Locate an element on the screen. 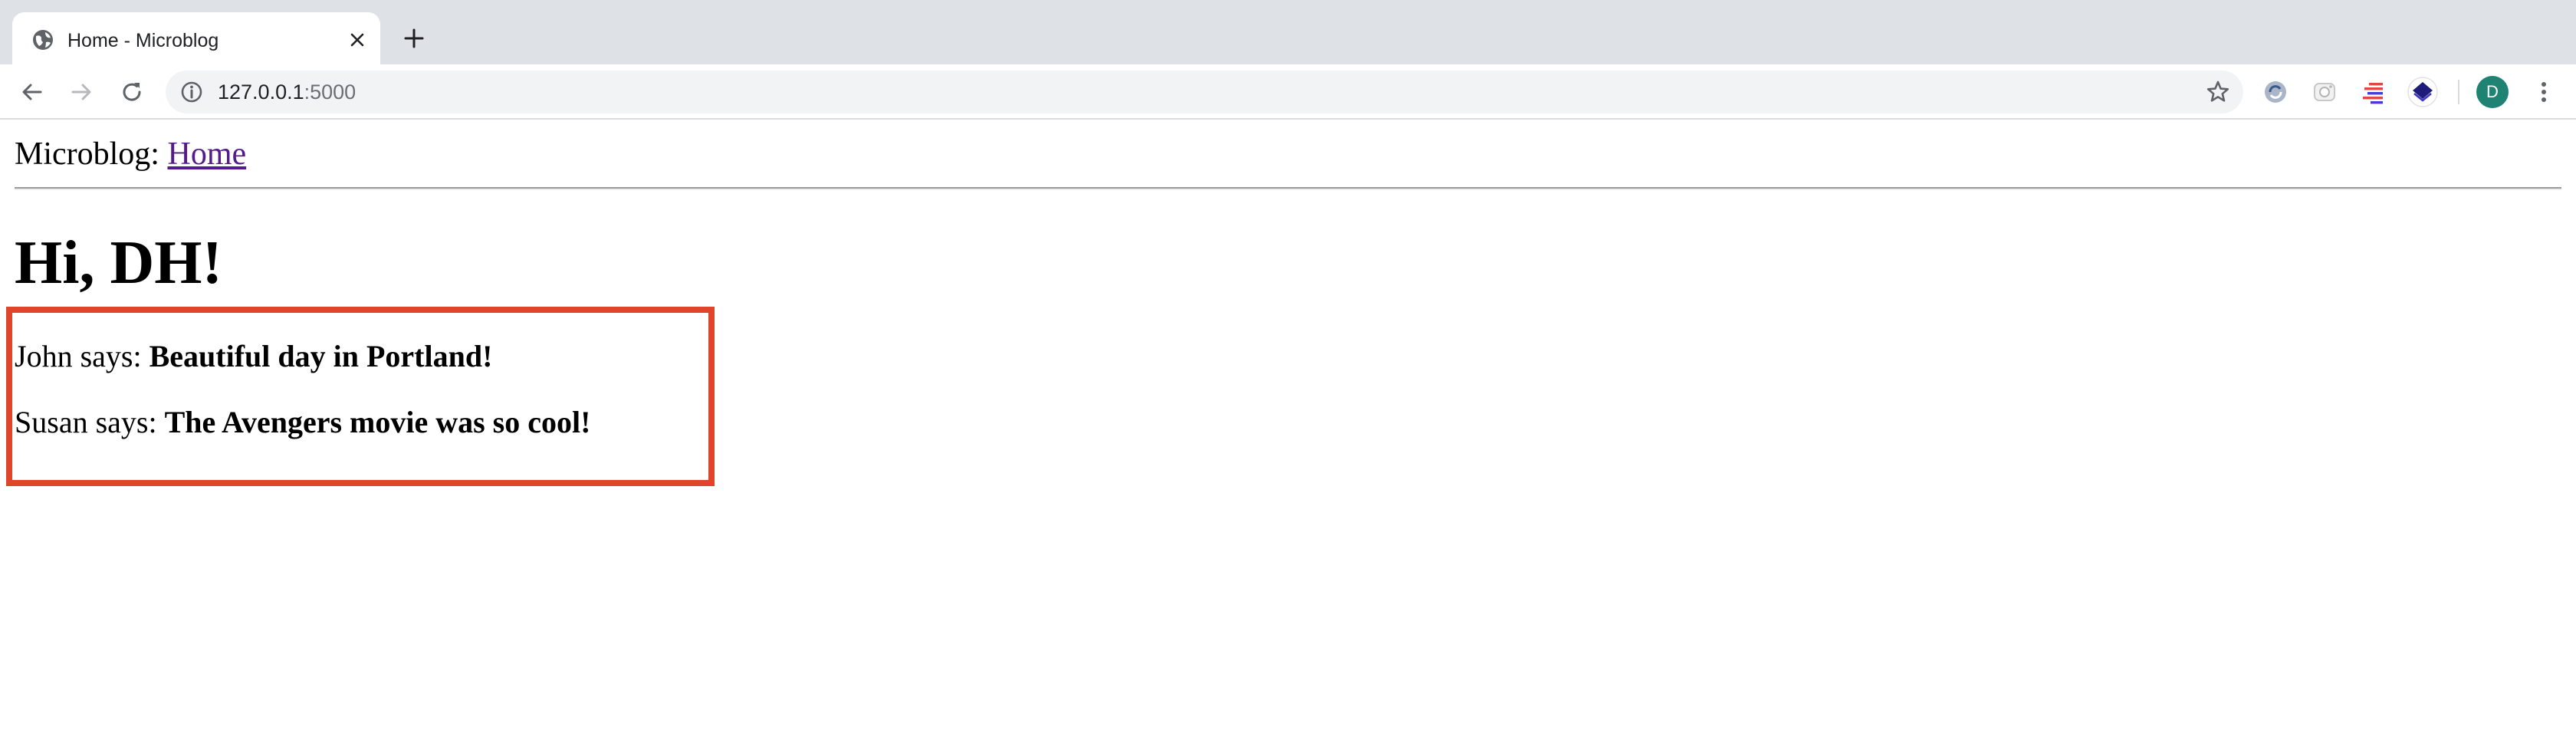 Image resolution: width=2576 pixels, height=733 pixels. post-body: Beautiful day in Portland! is located at coordinates (321, 356).